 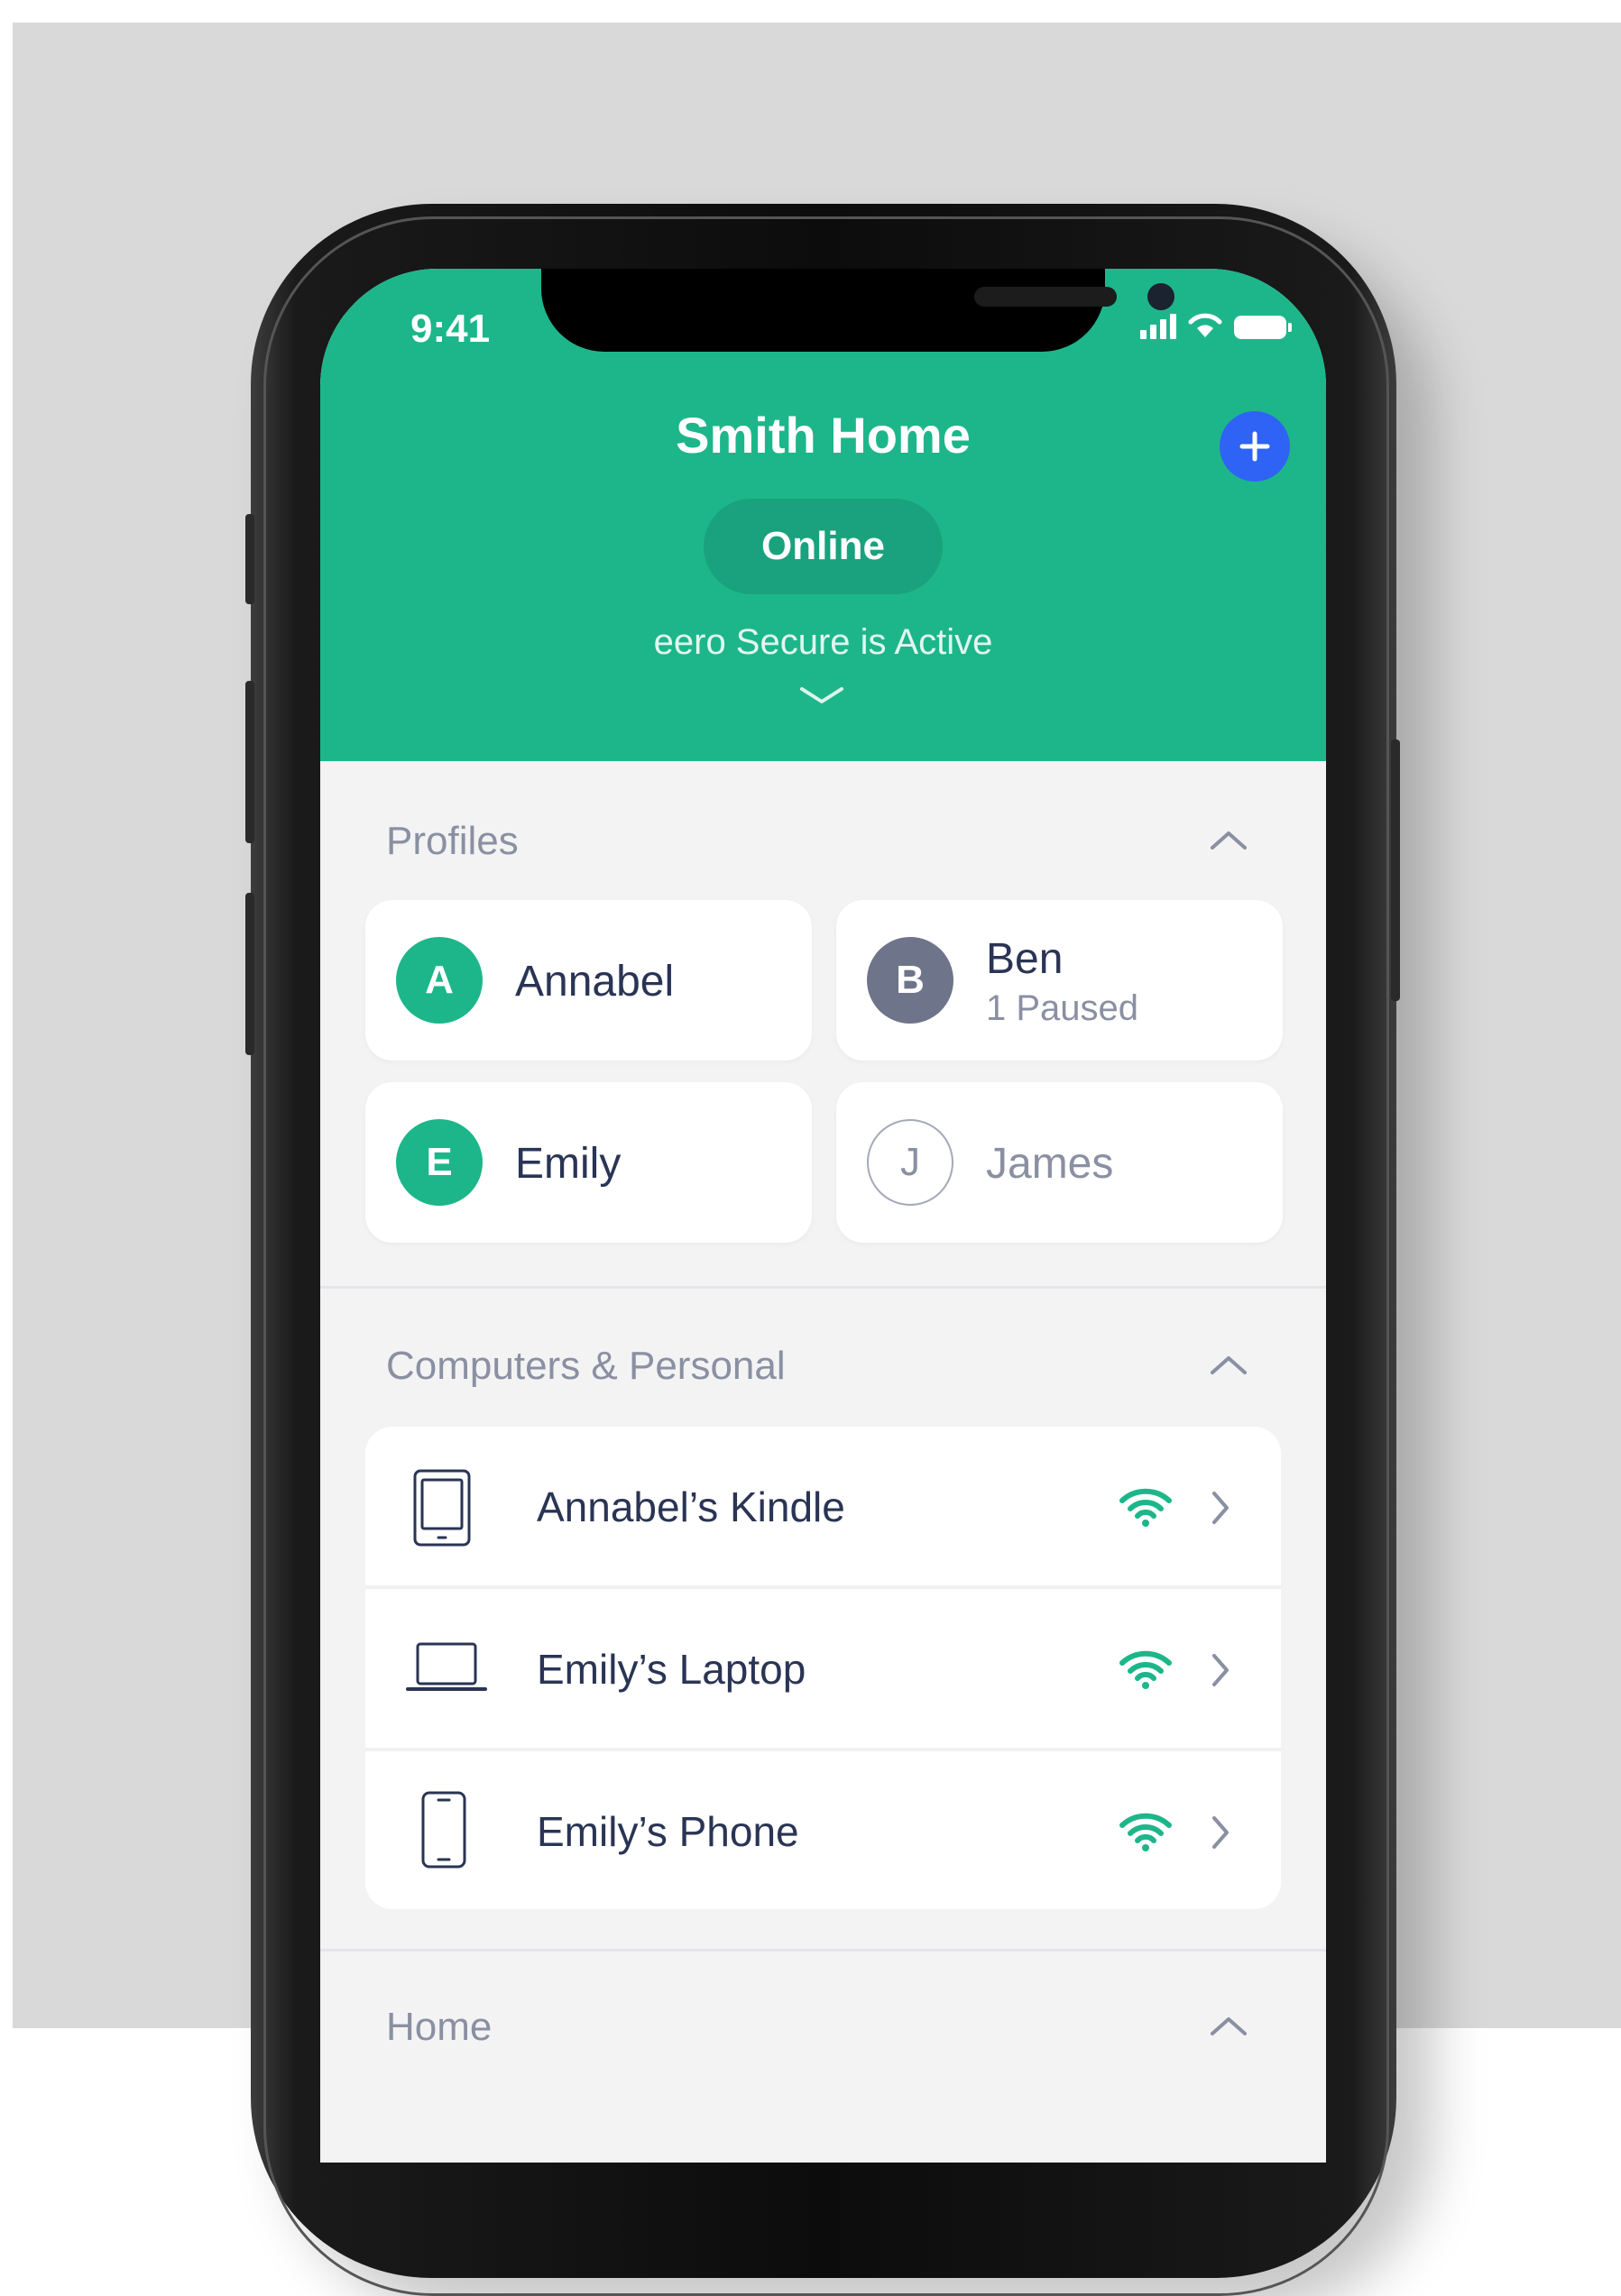 I want to click on collapse-profiles-icon, so click(x=1228, y=839).